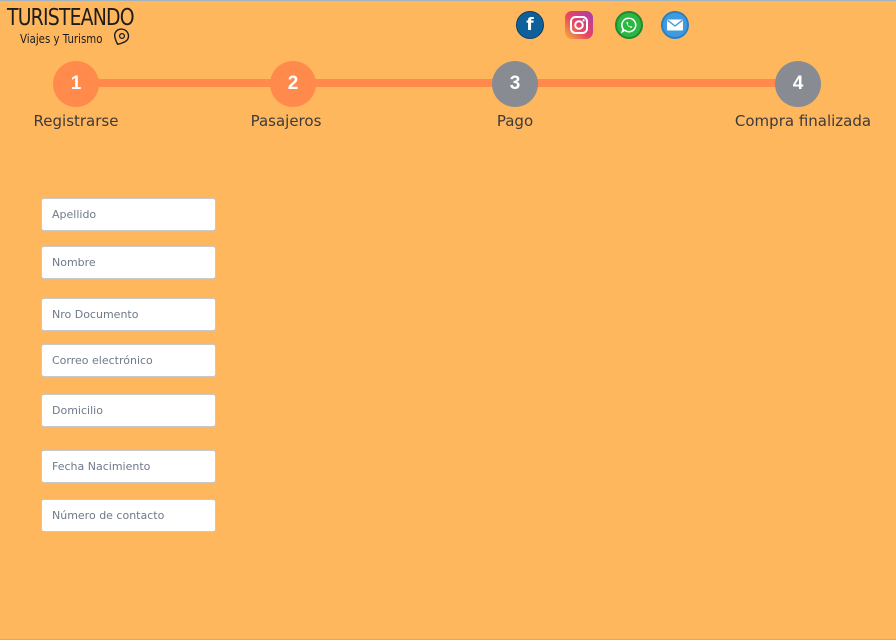 This screenshot has width=896, height=640. What do you see at coordinates (128, 262) in the screenshot?
I see `nombre-input` at bounding box center [128, 262].